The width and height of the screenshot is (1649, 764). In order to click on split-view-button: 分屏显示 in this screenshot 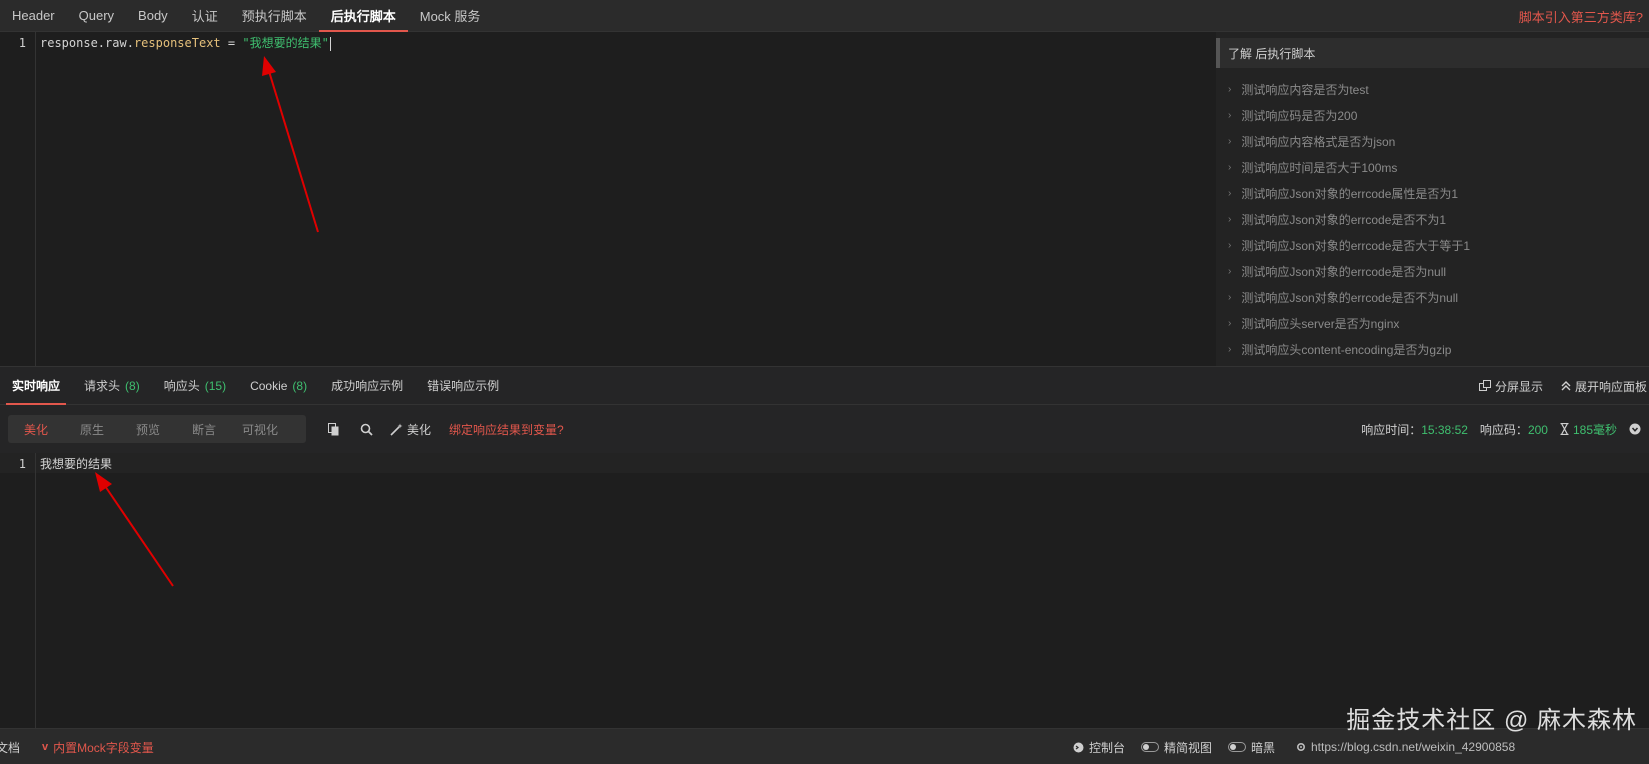, I will do `click(1510, 386)`.